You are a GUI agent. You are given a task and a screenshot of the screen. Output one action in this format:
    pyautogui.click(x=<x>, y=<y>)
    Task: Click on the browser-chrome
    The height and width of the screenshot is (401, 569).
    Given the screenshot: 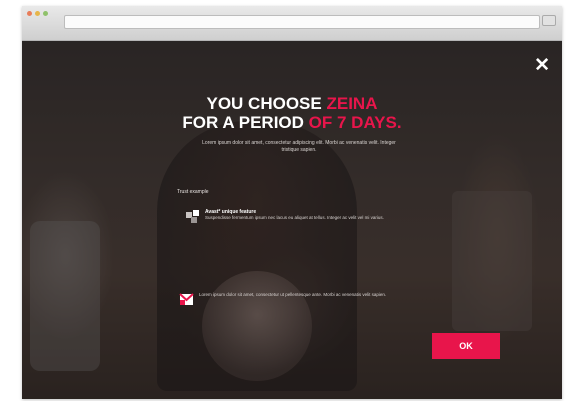 What is the action you would take?
    pyautogui.click(x=292, y=23)
    